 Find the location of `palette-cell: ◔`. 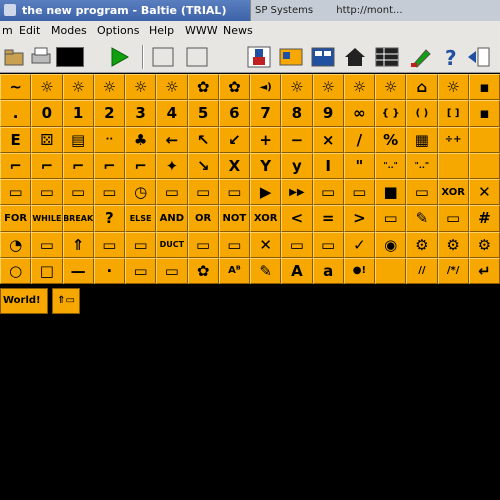

palette-cell: ◔ is located at coordinates (16, 244).